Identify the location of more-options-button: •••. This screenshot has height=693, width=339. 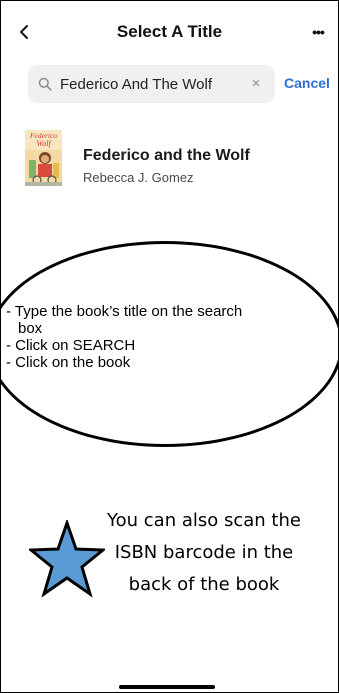
(318, 32).